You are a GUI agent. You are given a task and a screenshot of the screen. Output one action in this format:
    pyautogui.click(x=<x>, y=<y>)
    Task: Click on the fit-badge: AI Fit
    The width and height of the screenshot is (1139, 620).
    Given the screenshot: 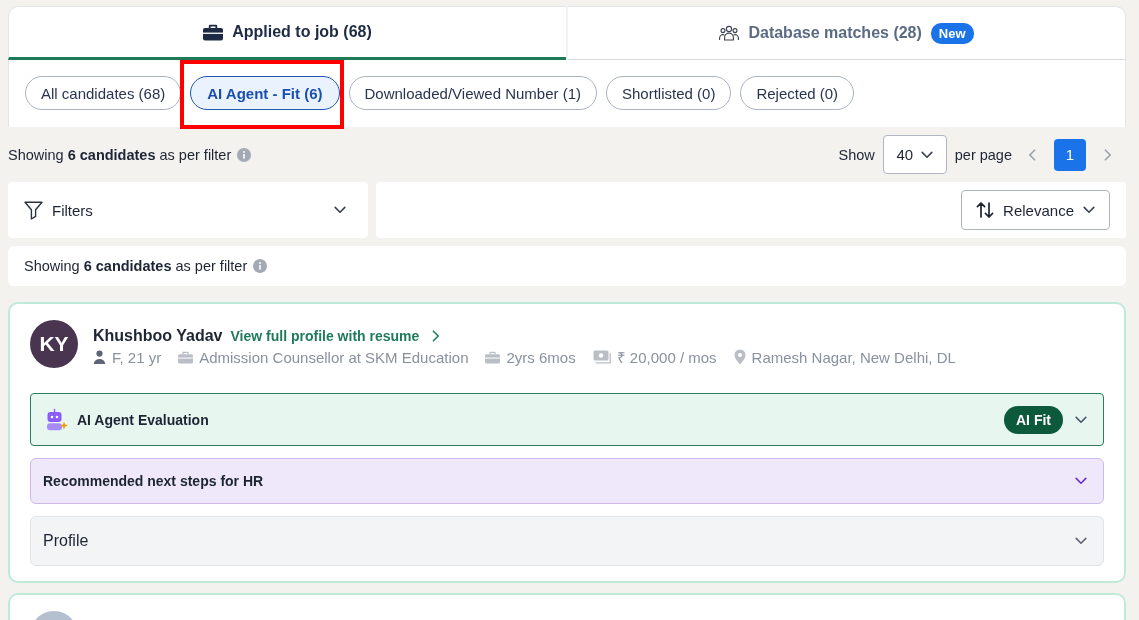 What is the action you would take?
    pyautogui.click(x=1033, y=419)
    